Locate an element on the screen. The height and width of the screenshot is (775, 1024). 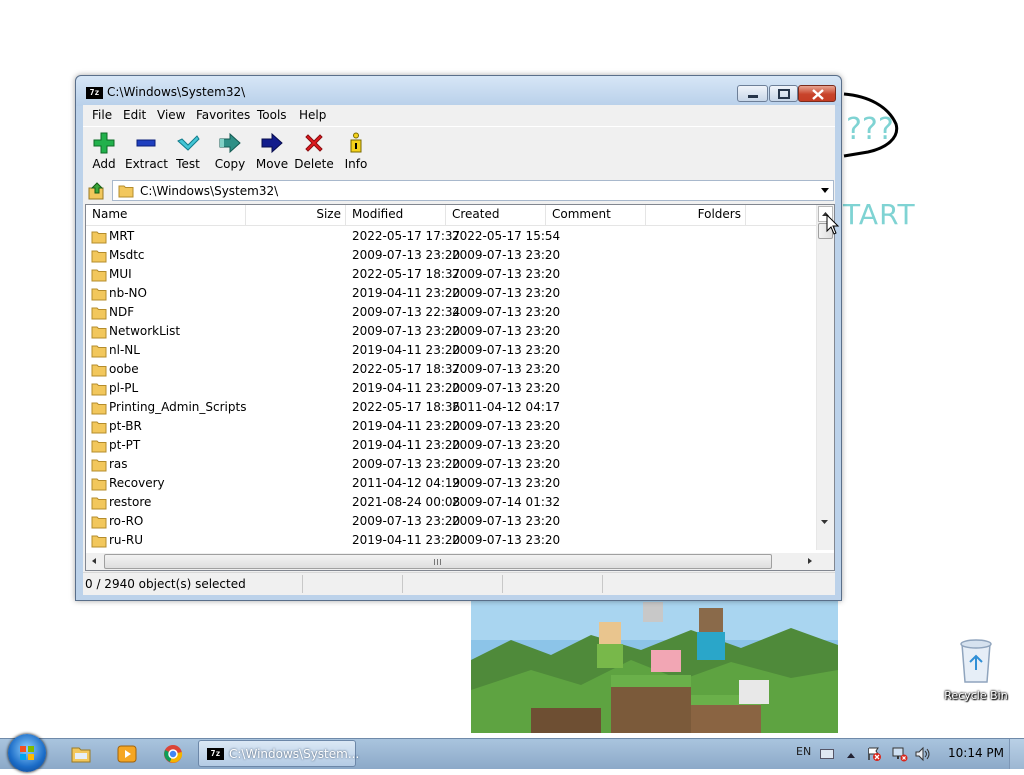
row-modified: 2011-04-12 04:19 is located at coordinates (406, 483).